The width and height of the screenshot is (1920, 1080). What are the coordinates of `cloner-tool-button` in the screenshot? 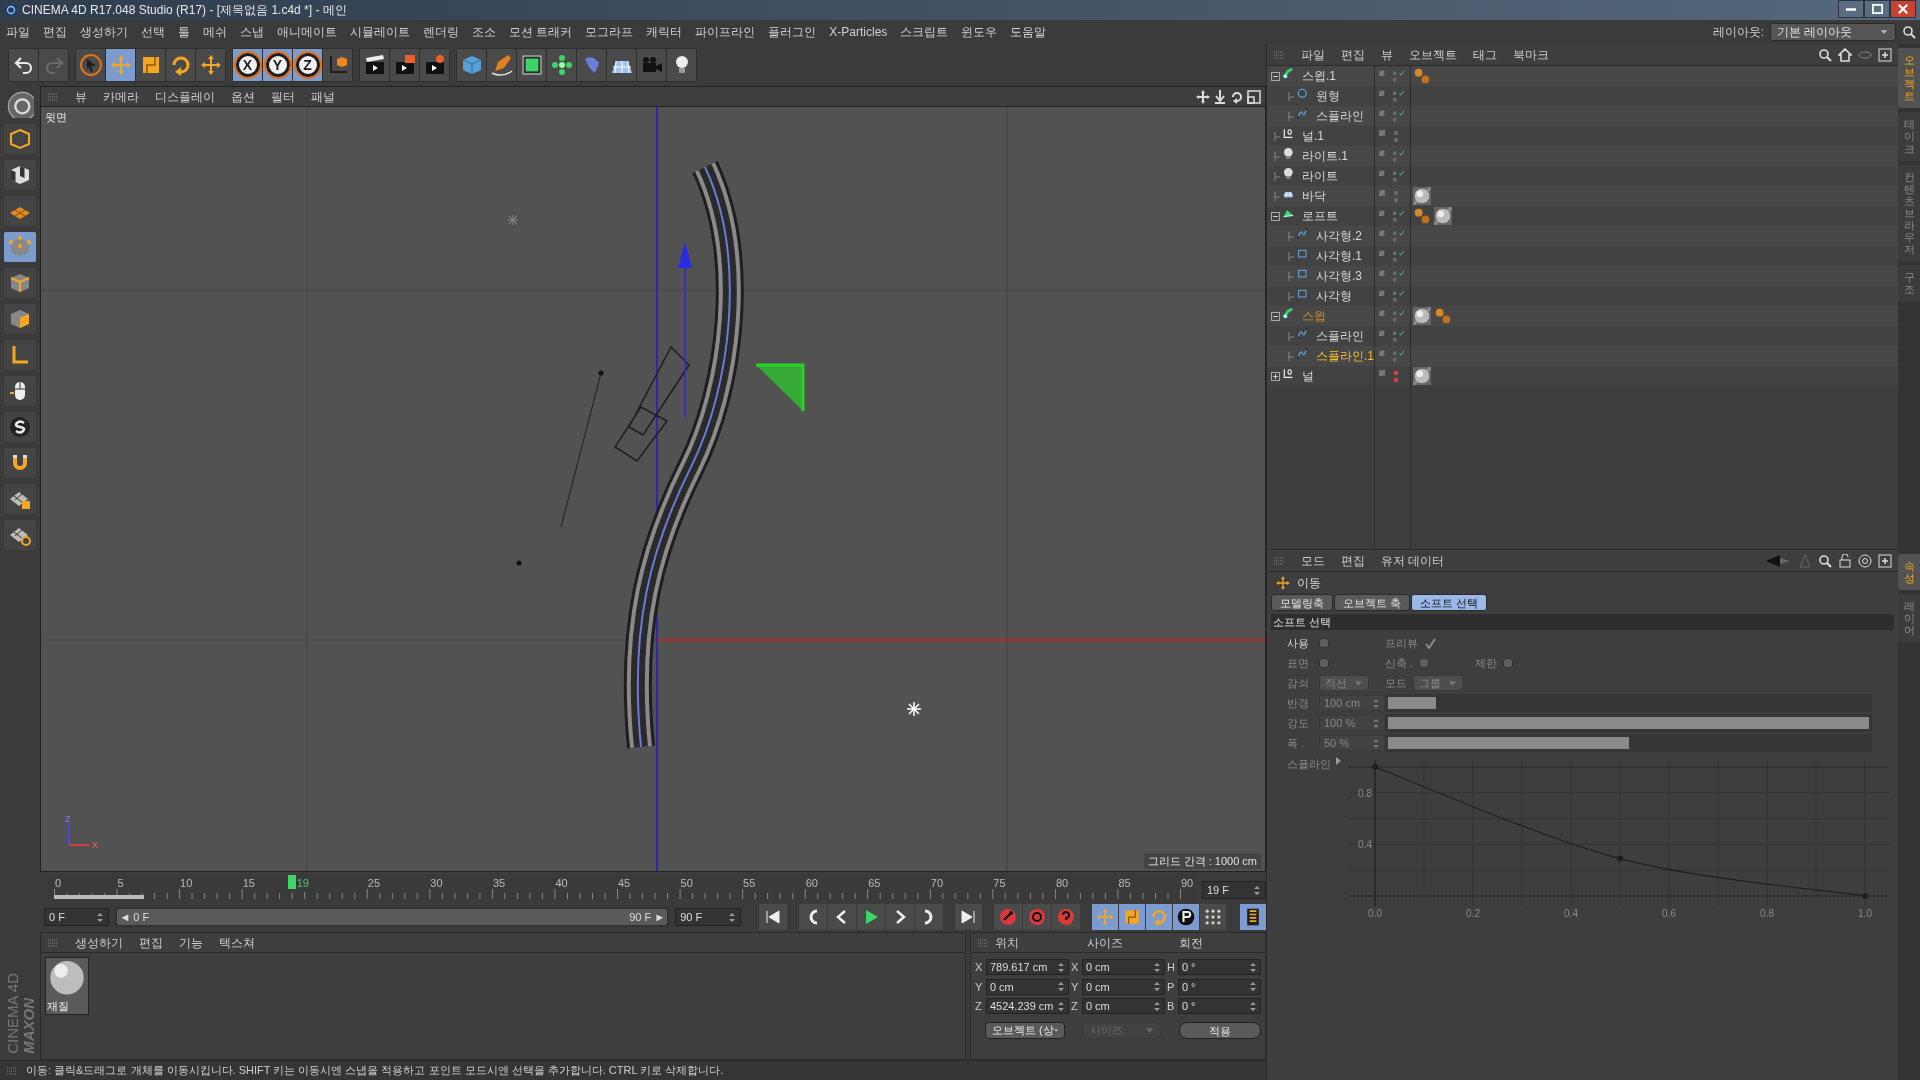 It's located at (561, 65).